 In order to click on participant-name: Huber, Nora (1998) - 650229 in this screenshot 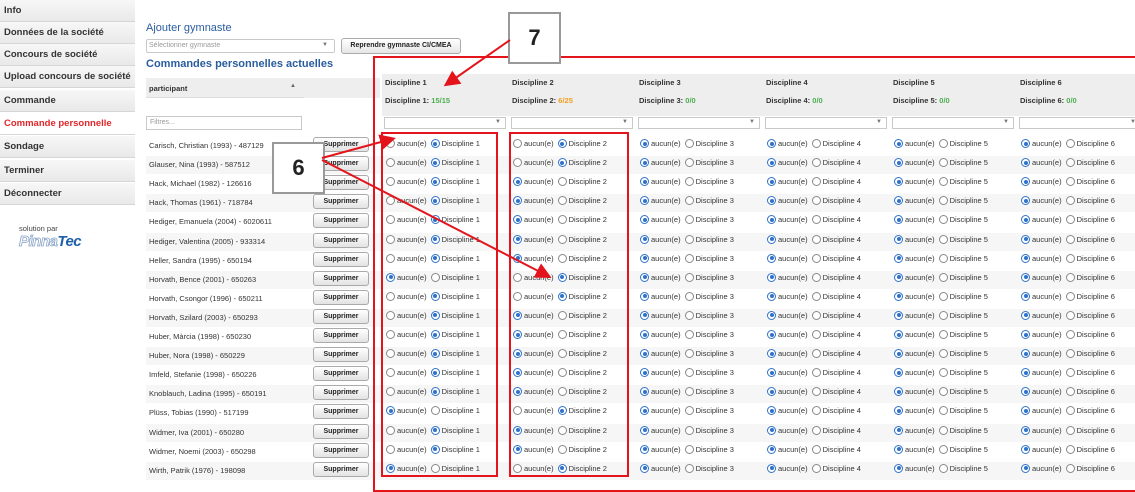, I will do `click(197, 356)`.